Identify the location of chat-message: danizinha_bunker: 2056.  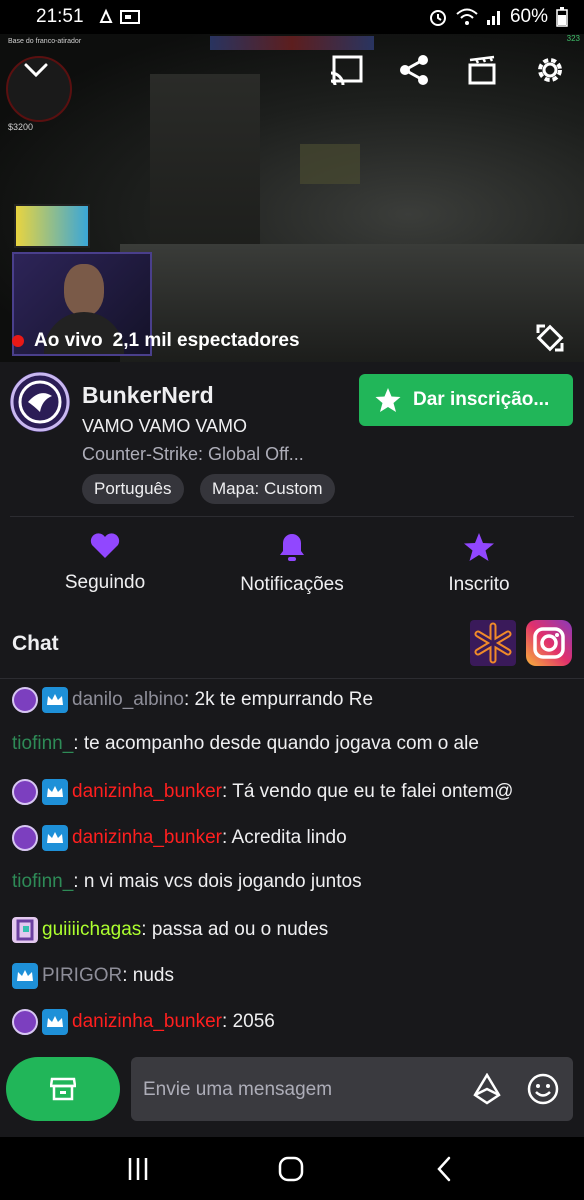
(143, 1022).